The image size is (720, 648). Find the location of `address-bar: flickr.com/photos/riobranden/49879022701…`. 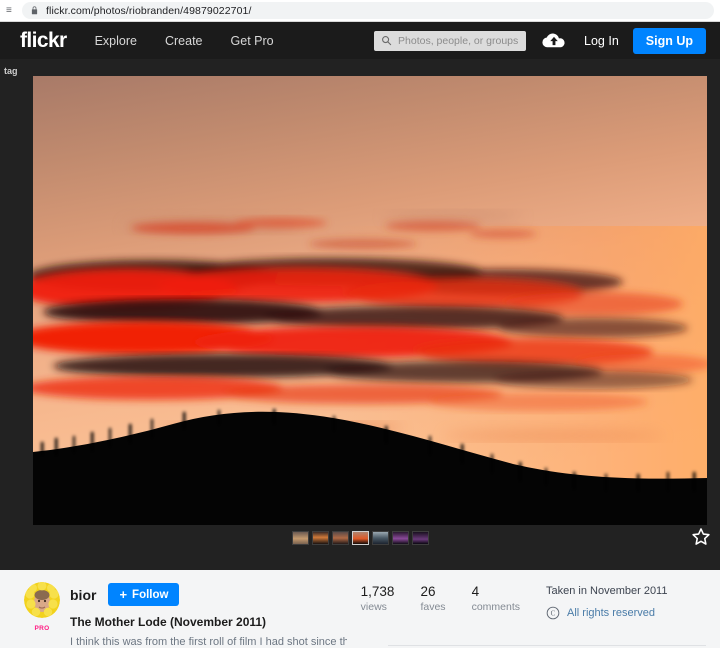

address-bar: flickr.com/photos/riobranden/49879022701… is located at coordinates (368, 10).